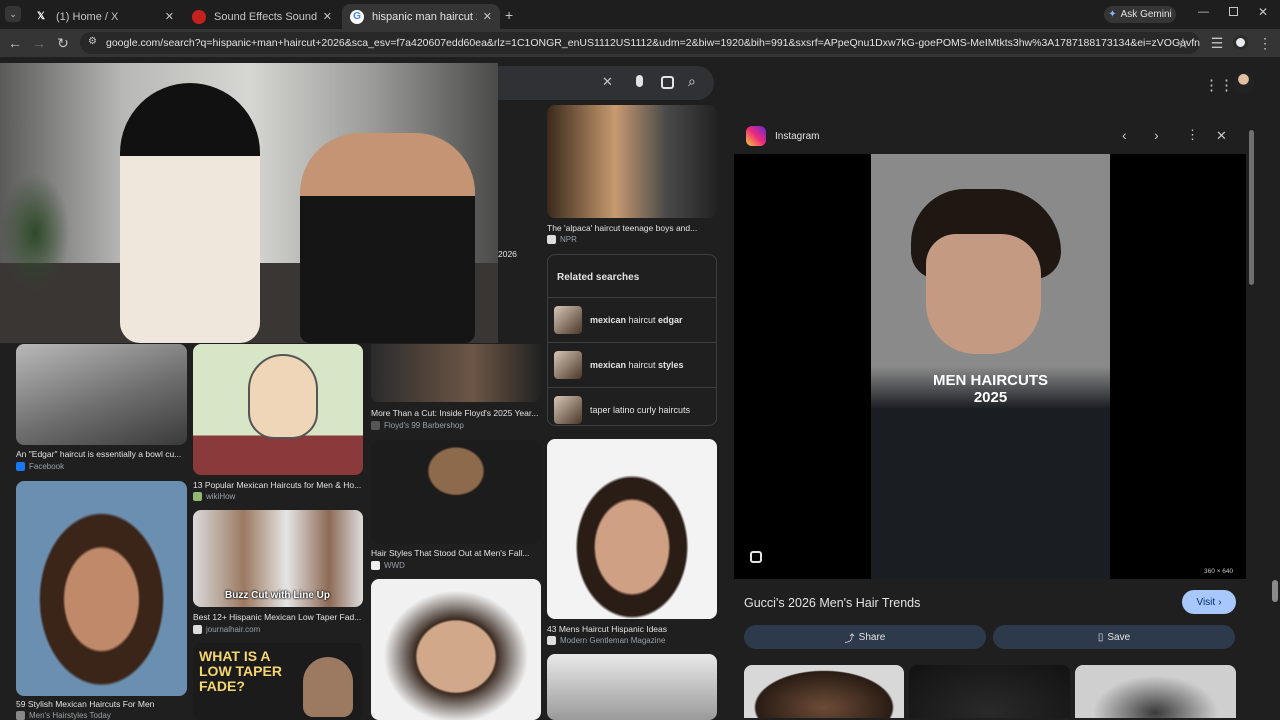 Image resolution: width=1280 pixels, height=720 pixels. What do you see at coordinates (1114, 637) in the screenshot?
I see `save-button: ▯ Save` at bounding box center [1114, 637].